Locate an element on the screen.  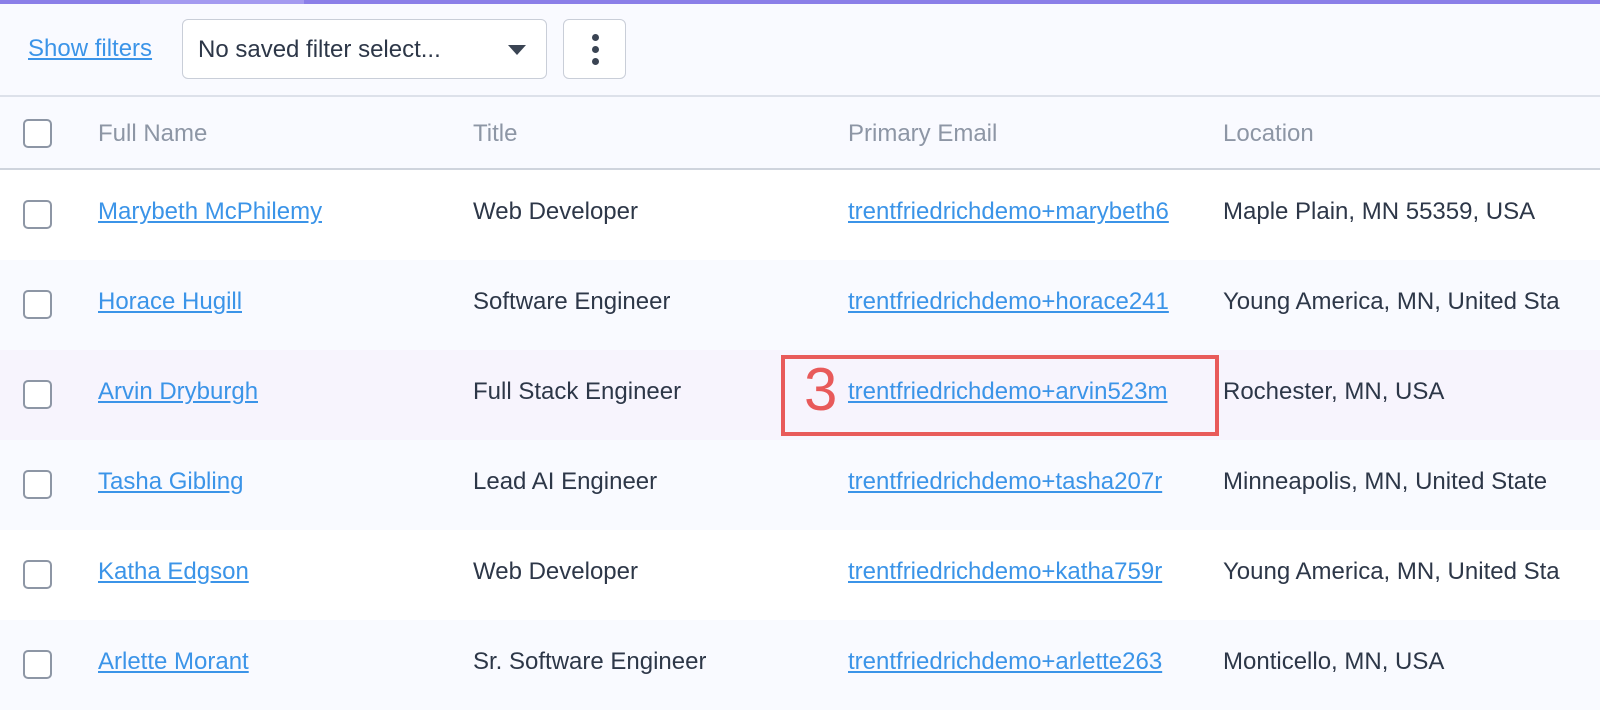
full-name-link: Arvin Dryburgh is located at coordinates (178, 392).